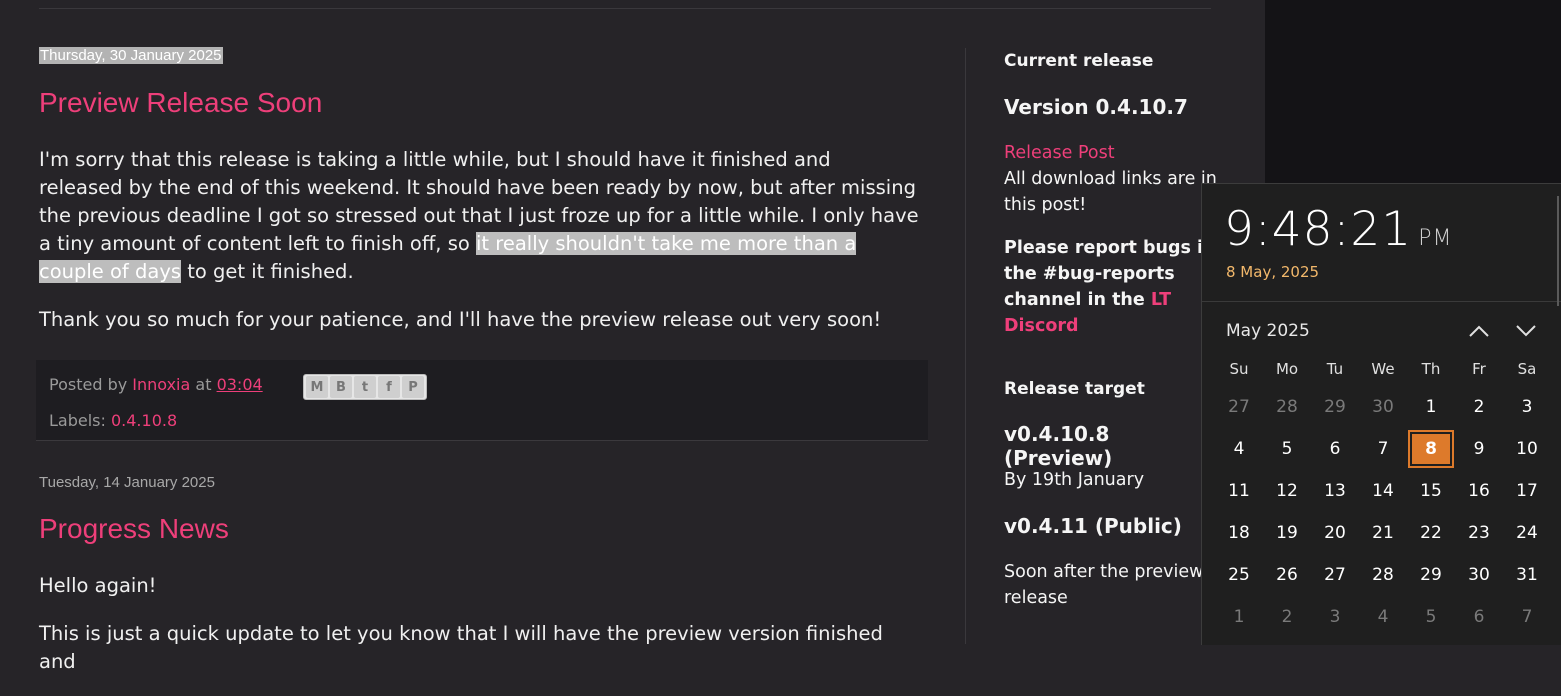 This screenshot has height=696, width=1561. What do you see at coordinates (1335, 369) in the screenshot?
I see `weekday-label: Tu` at bounding box center [1335, 369].